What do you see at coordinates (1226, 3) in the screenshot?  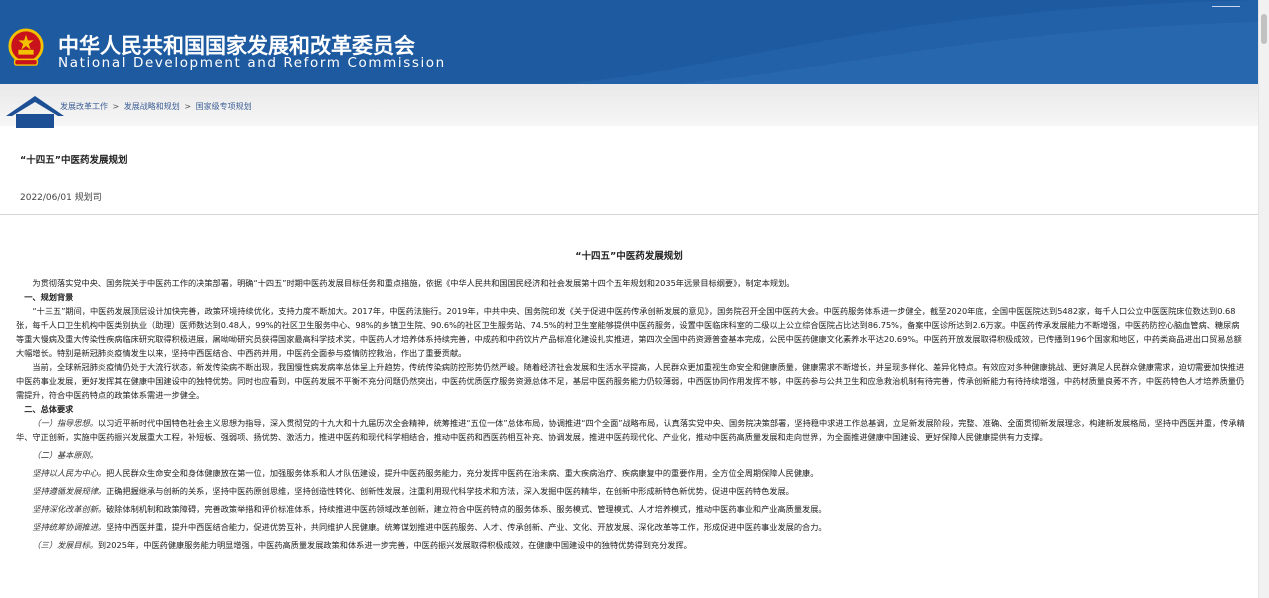 I see `header-top-link` at bounding box center [1226, 3].